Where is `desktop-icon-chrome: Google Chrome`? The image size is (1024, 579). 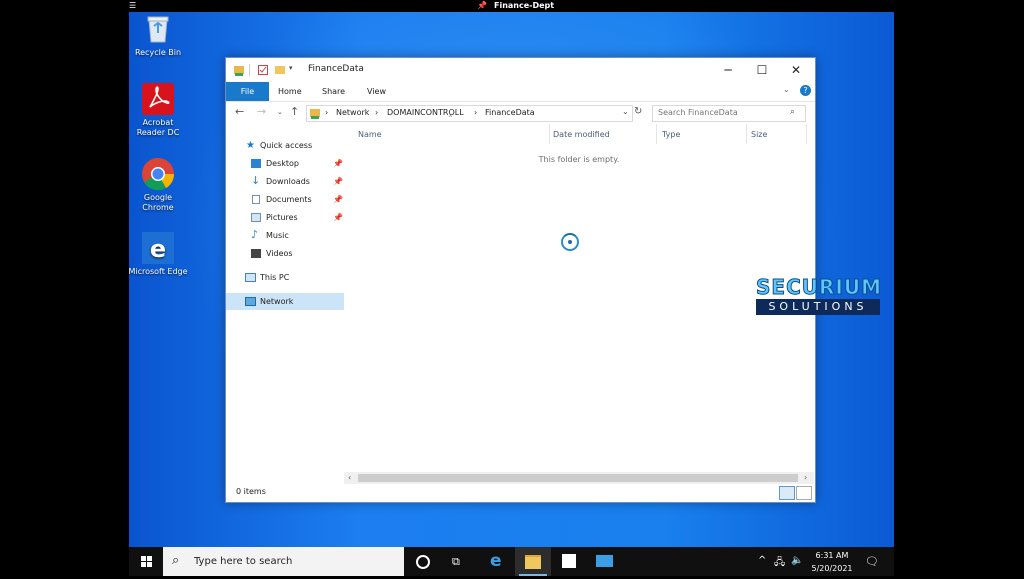 desktop-icon-chrome: Google Chrome is located at coordinates (158, 185).